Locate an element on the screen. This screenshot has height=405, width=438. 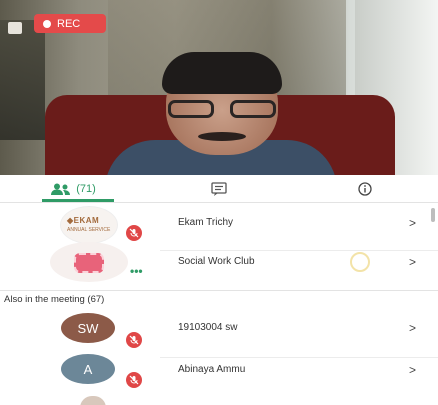
chat-icon is located at coordinates (219, 188).